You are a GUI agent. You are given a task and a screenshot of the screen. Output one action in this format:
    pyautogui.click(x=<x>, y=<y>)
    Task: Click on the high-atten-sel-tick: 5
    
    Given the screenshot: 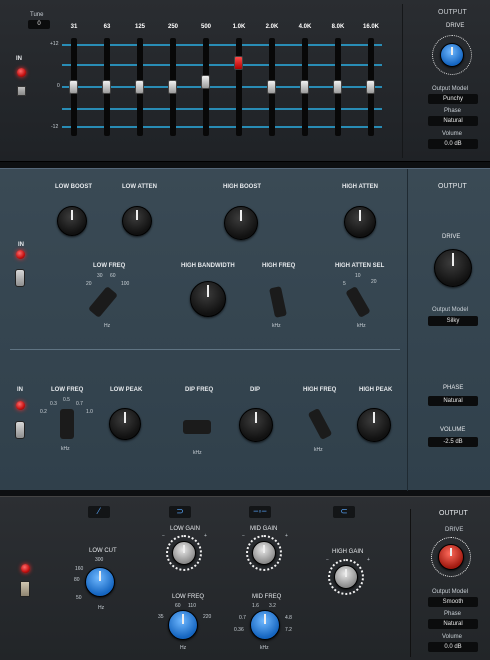 What is the action you would take?
    pyautogui.click(x=344, y=284)
    